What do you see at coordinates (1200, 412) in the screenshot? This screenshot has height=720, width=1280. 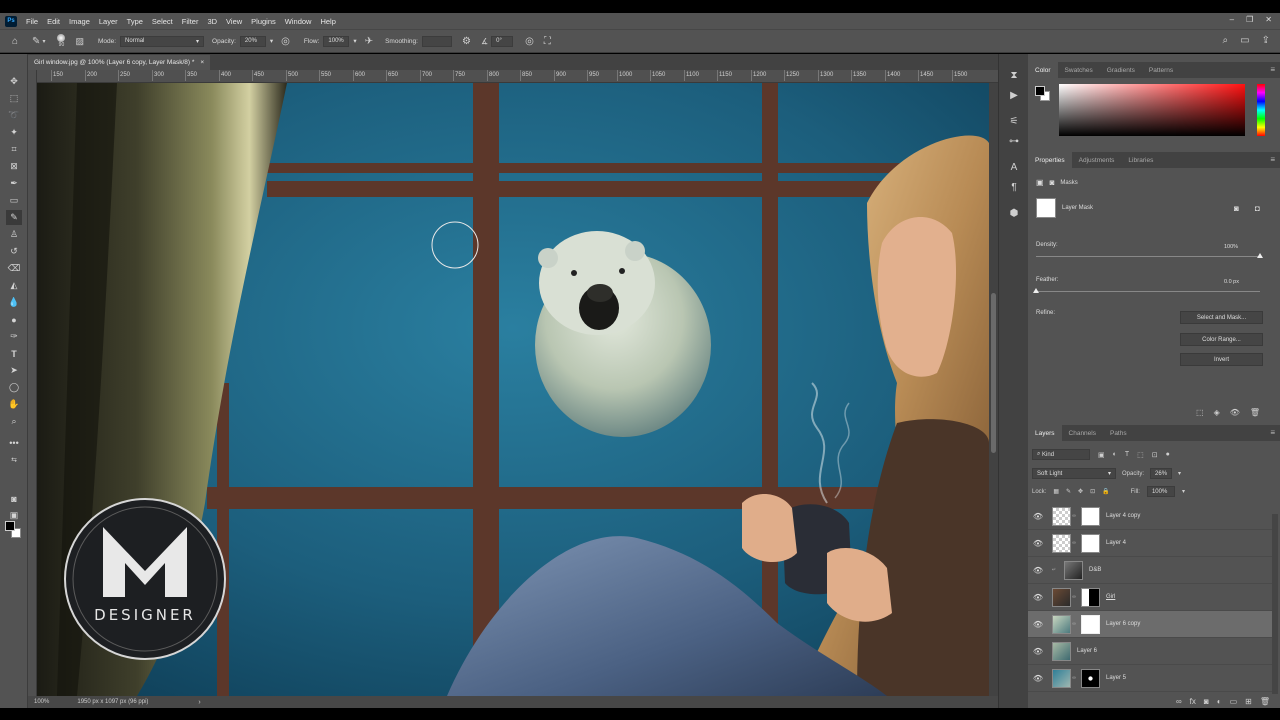 I see `load-selection-icon: ⬚` at bounding box center [1200, 412].